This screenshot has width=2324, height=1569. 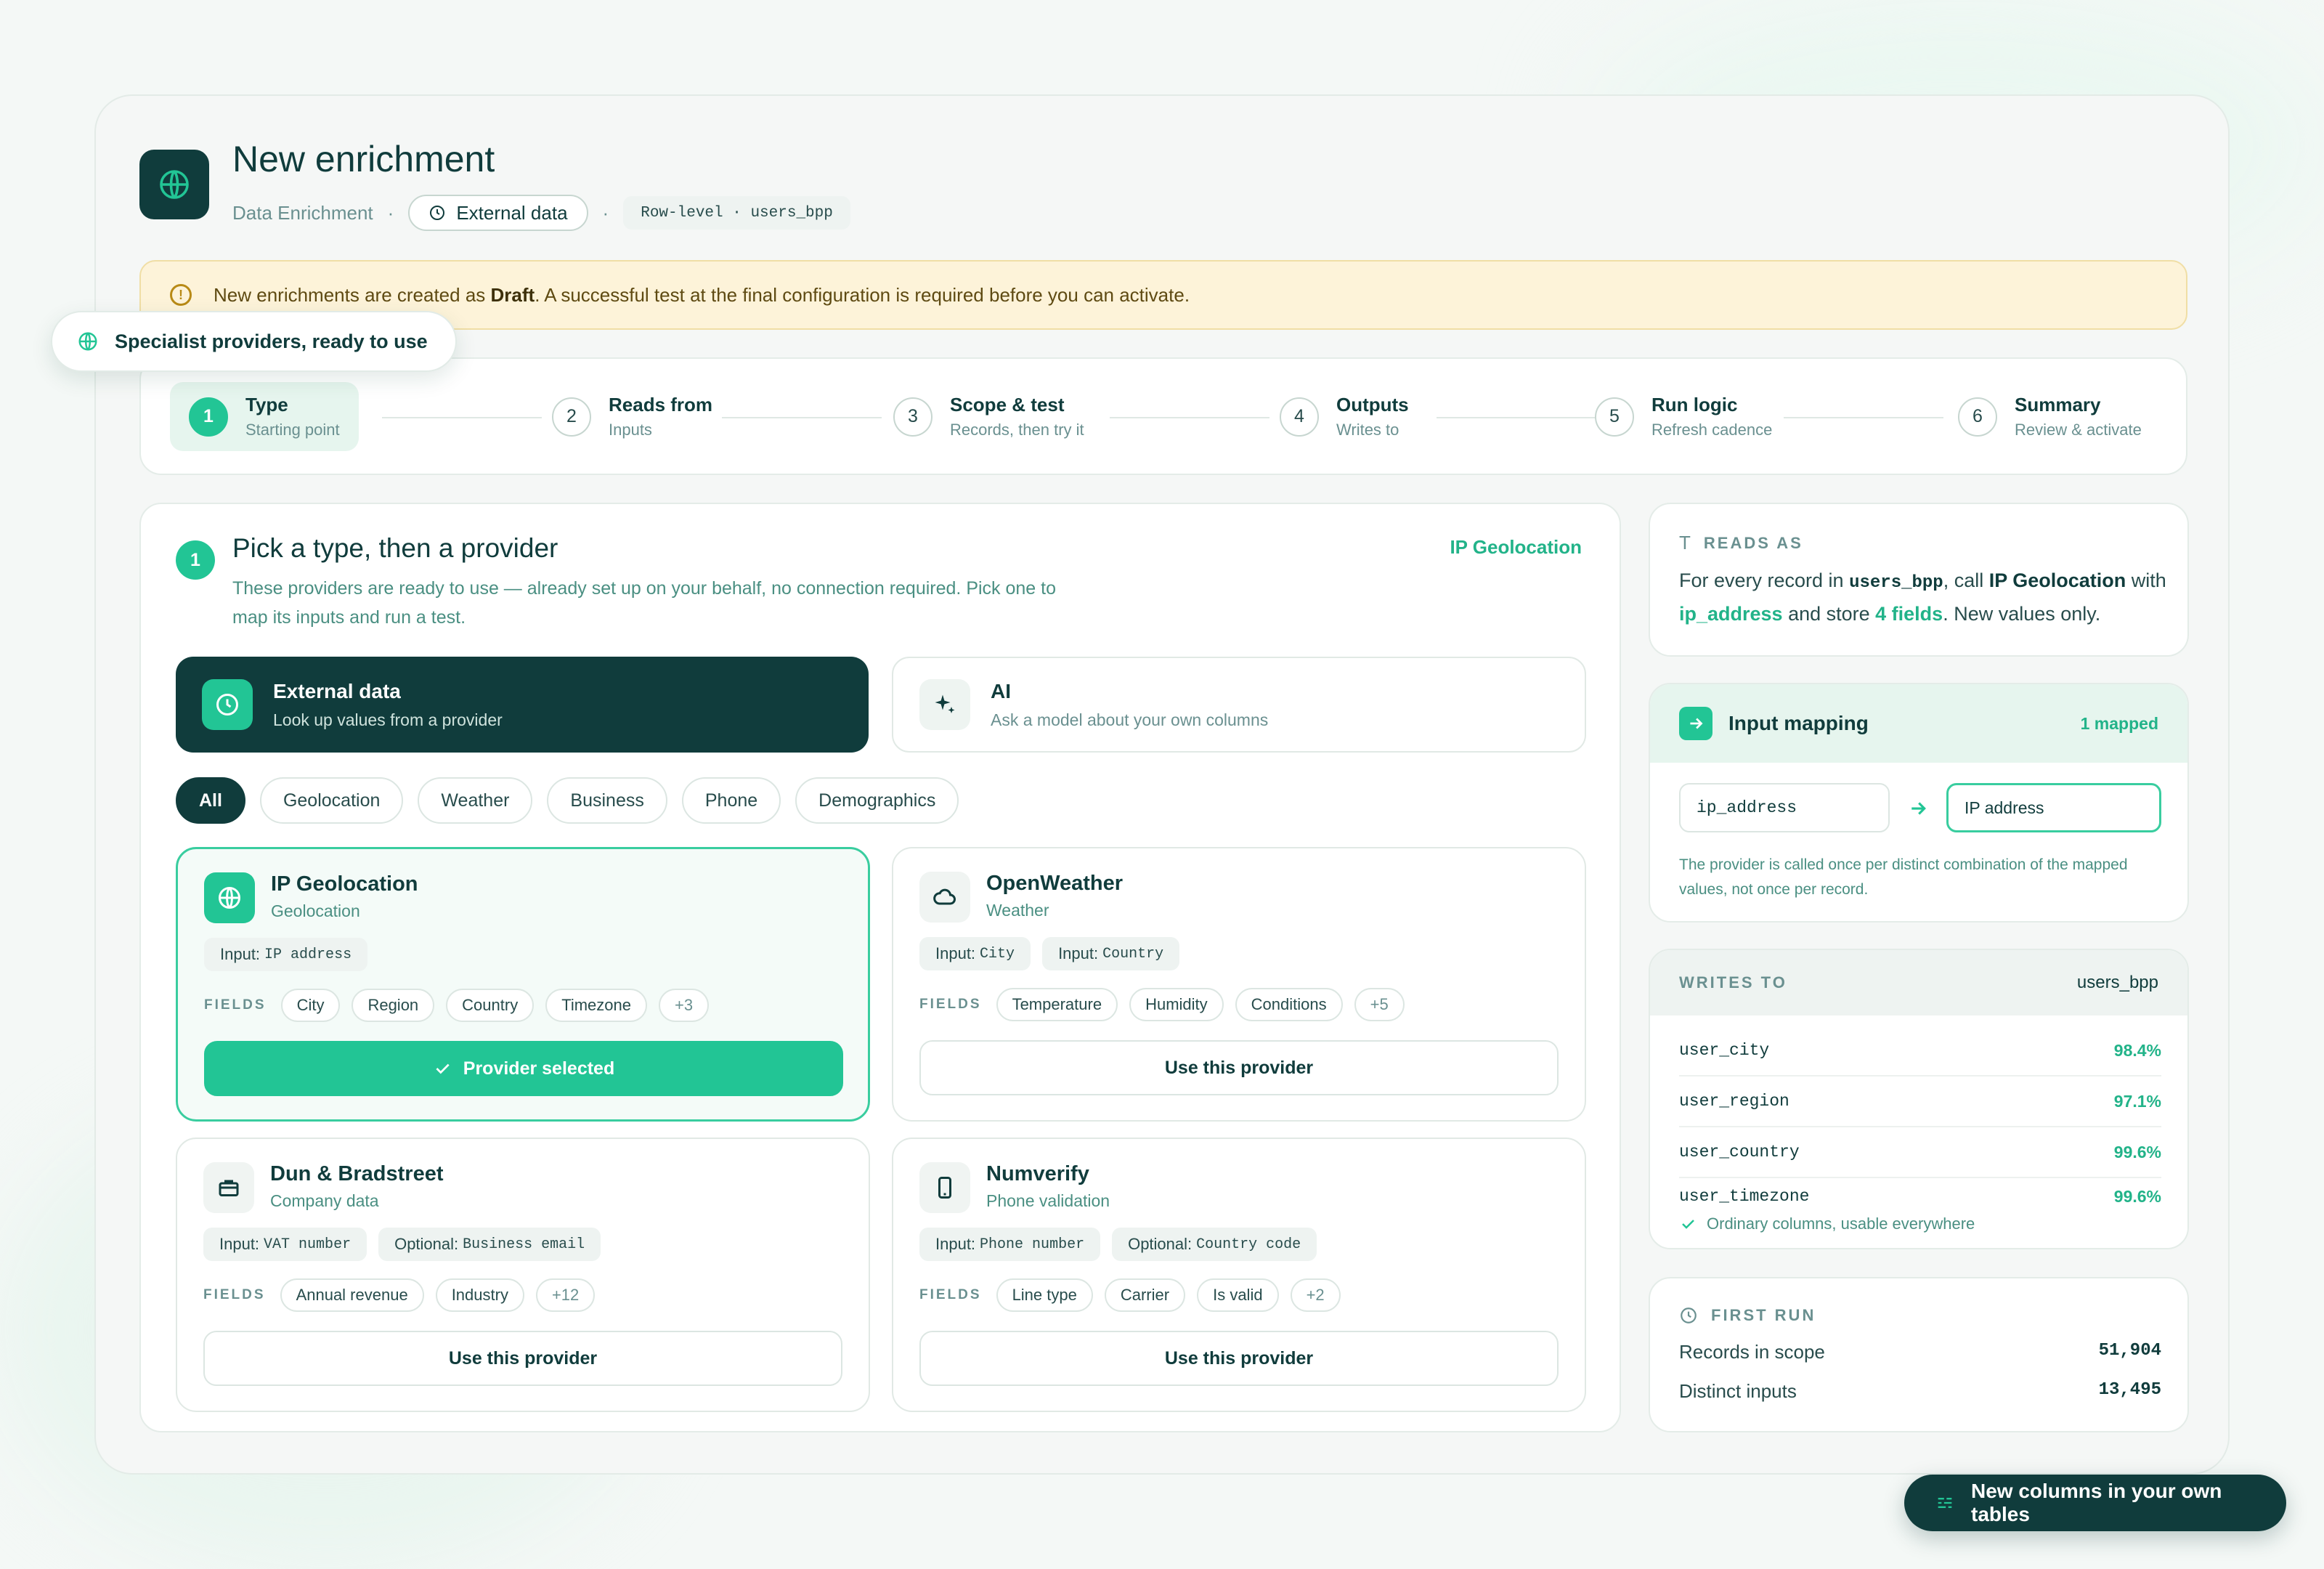 What do you see at coordinates (1784, 807) in the screenshot?
I see `source-column-field: ip_address` at bounding box center [1784, 807].